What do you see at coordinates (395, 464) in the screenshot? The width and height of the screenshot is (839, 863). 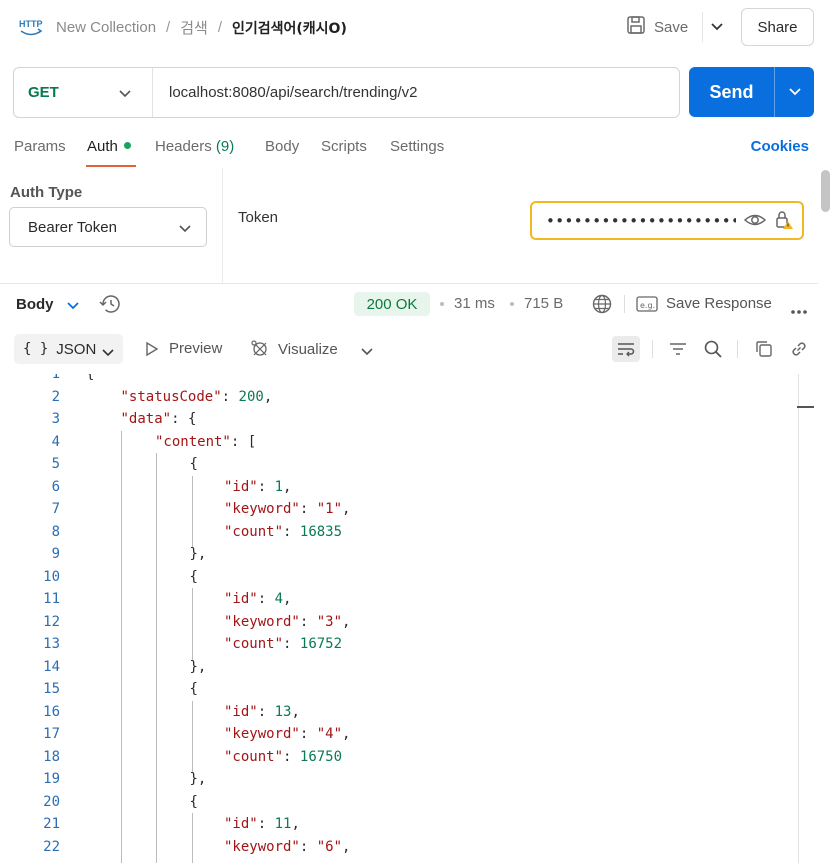 I see `code-line: 5{` at bounding box center [395, 464].